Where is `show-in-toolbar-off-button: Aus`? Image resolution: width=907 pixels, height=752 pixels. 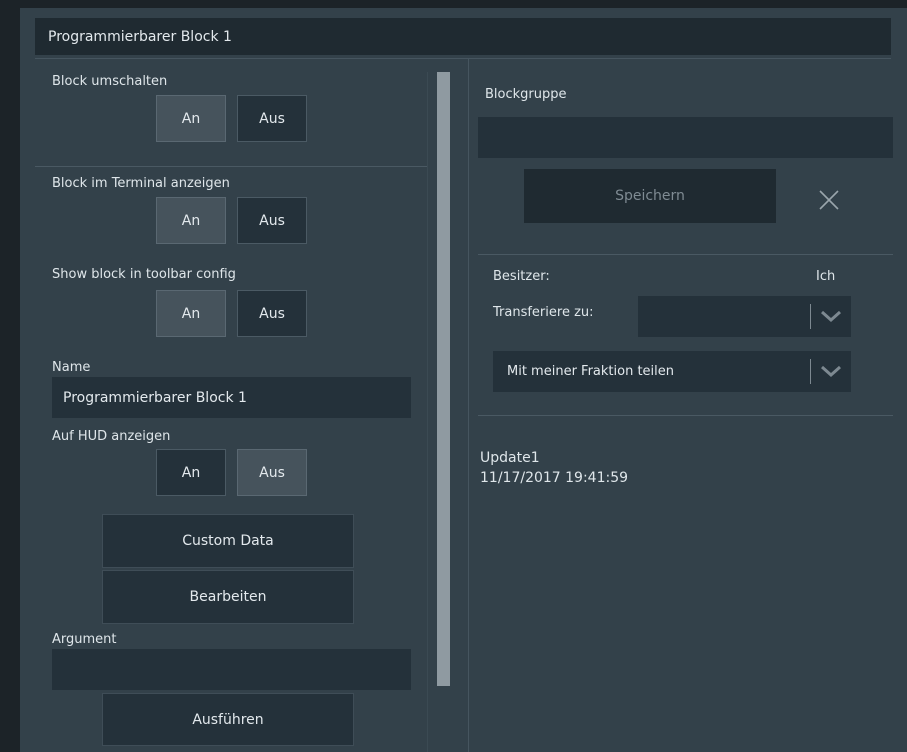
show-in-toolbar-off-button: Aus is located at coordinates (272, 313).